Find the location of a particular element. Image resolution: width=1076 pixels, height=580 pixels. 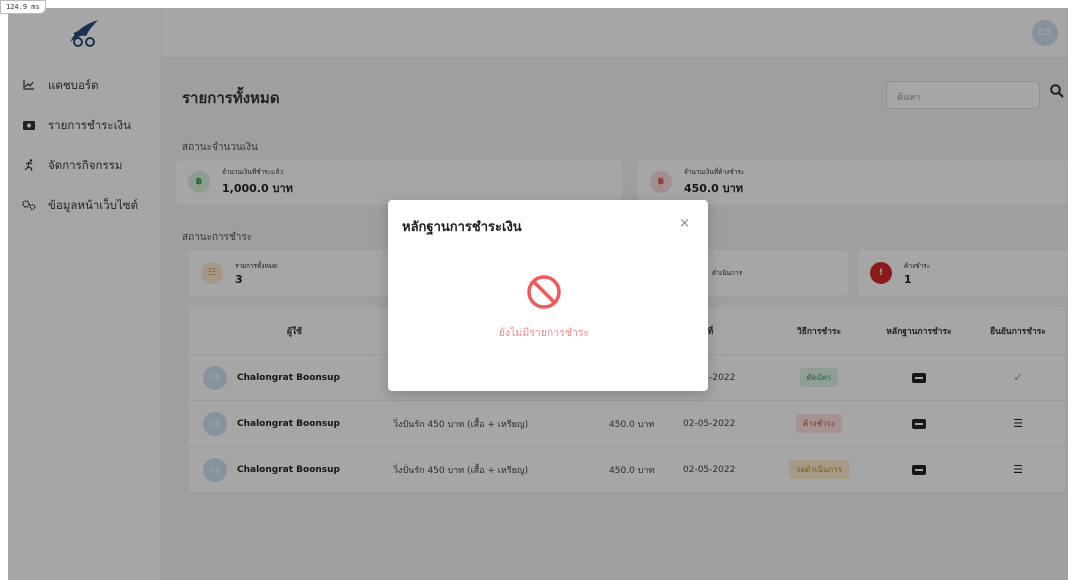

empty-state-text: ยังไม่มีรายการชำระ is located at coordinates (544, 333).